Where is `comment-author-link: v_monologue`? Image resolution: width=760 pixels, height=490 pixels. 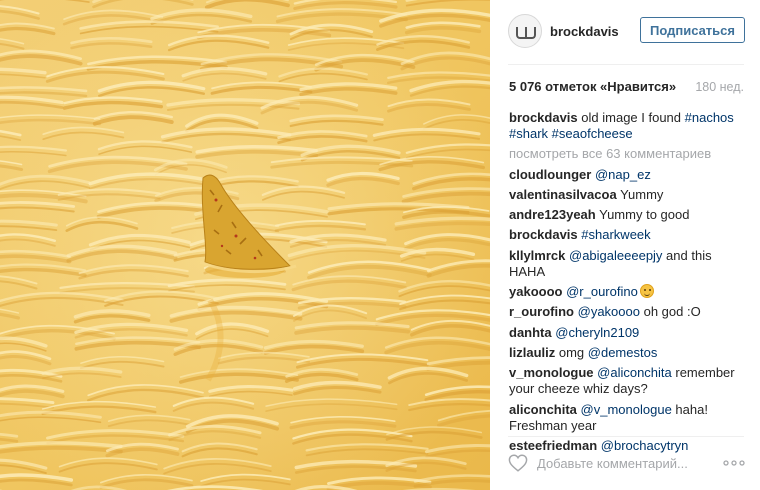 comment-author-link: v_monologue is located at coordinates (551, 372).